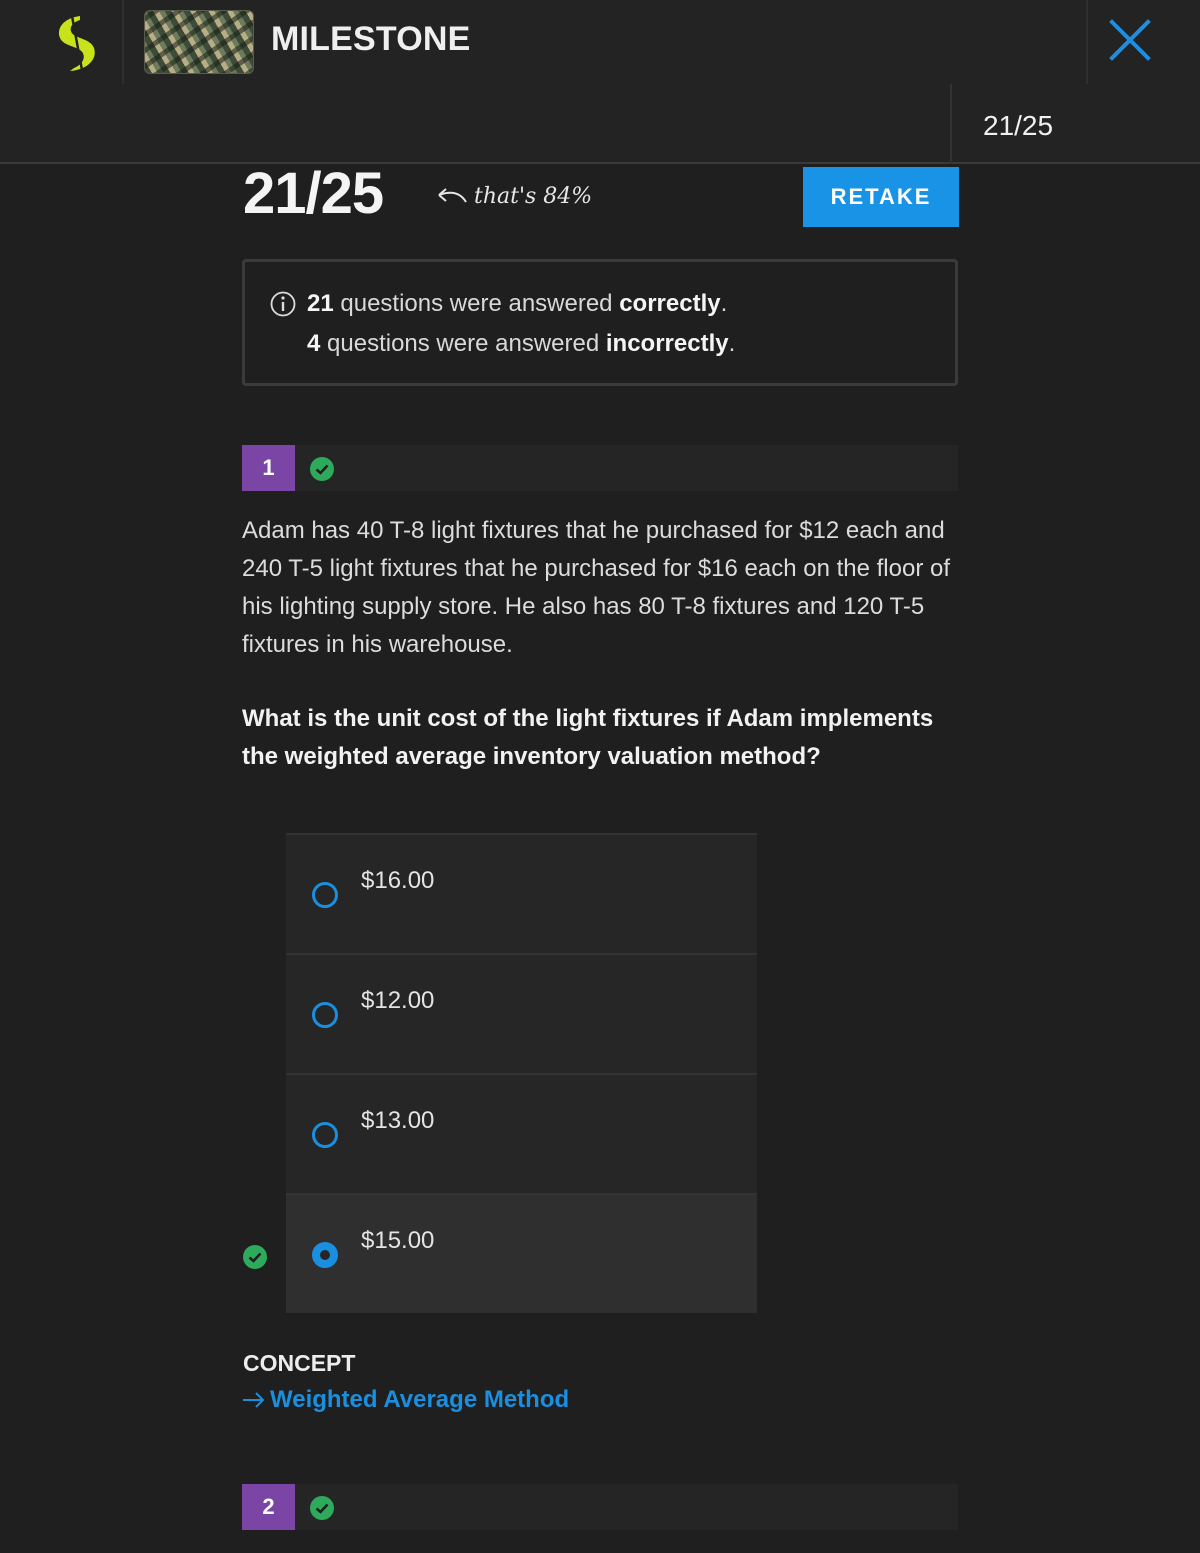 This screenshot has width=1200, height=1553. What do you see at coordinates (254, 1400) in the screenshot?
I see `arrow-right-icon` at bounding box center [254, 1400].